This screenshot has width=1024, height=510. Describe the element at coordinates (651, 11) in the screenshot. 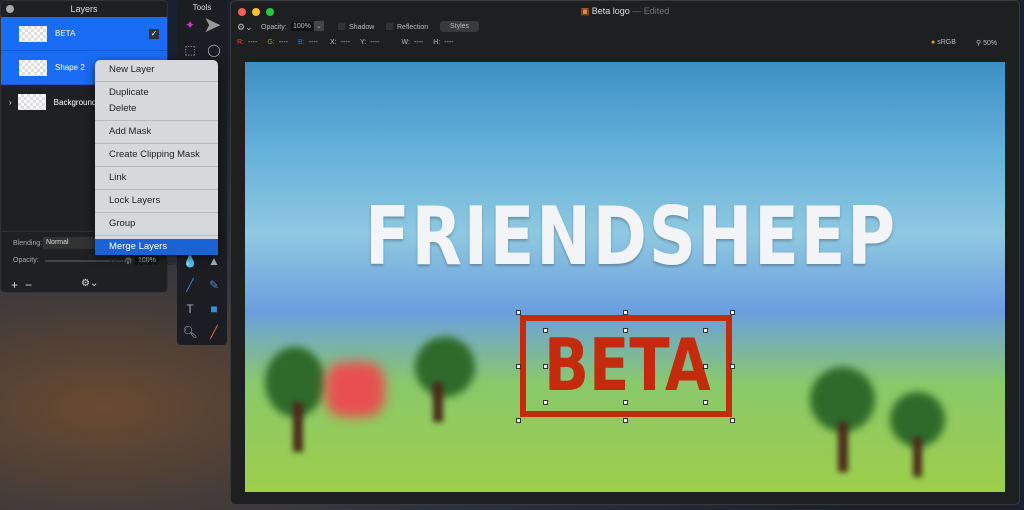

I see `edited-status: — Edited` at that location.